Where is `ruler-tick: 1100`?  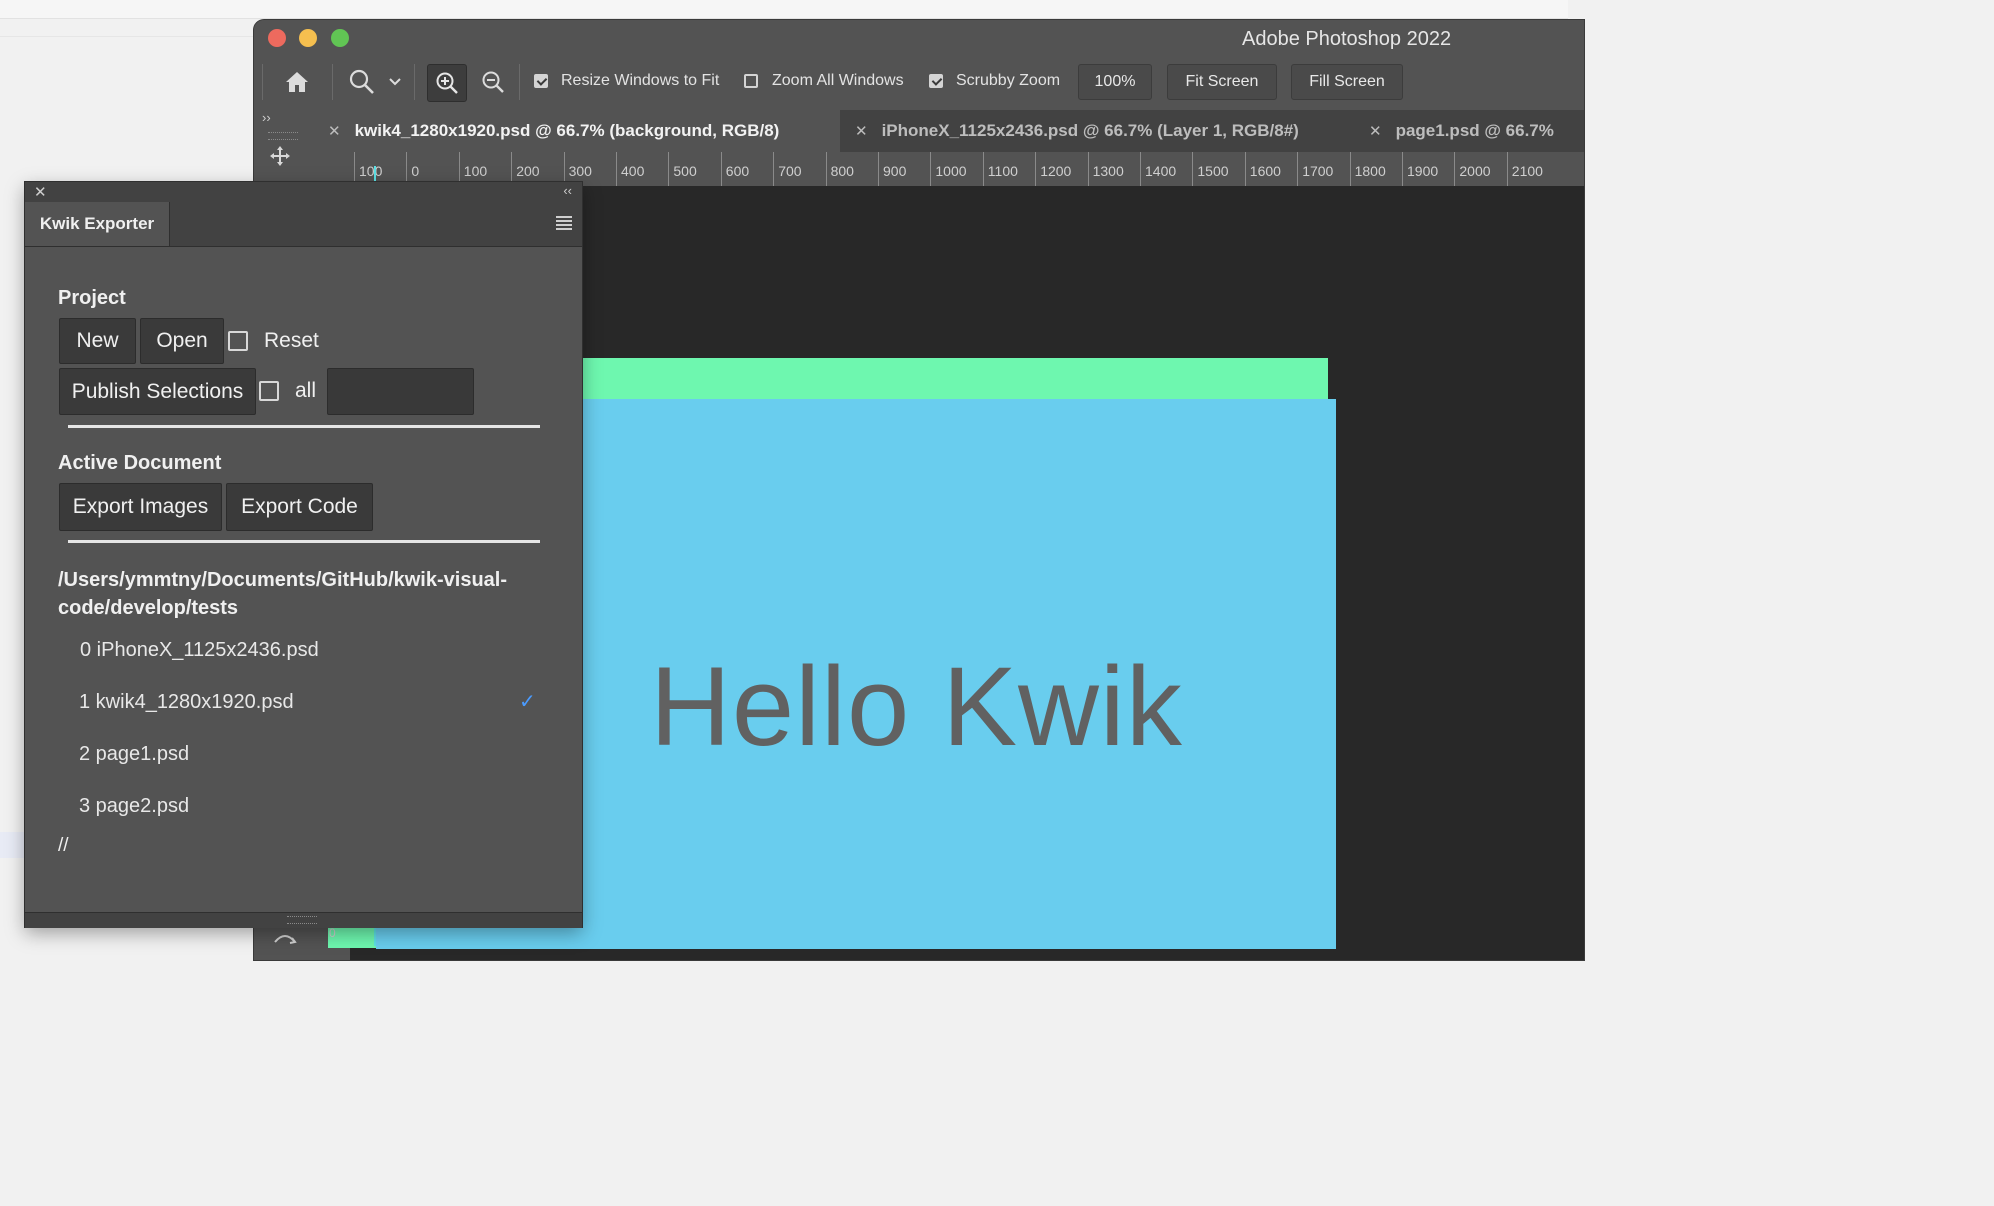
ruler-tick: 1100 is located at coordinates (1000, 169).